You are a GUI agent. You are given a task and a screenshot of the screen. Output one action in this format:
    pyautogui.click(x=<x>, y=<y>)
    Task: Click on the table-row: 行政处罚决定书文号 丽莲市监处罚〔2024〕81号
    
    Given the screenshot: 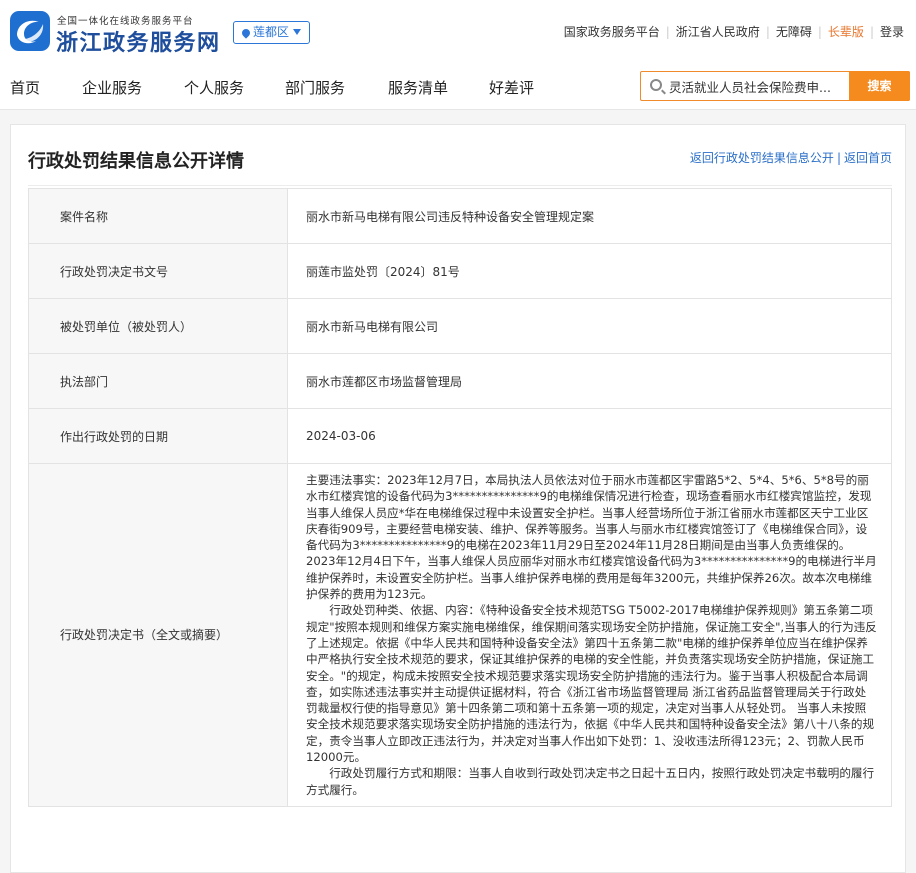 What is the action you would take?
    pyautogui.click(x=460, y=271)
    